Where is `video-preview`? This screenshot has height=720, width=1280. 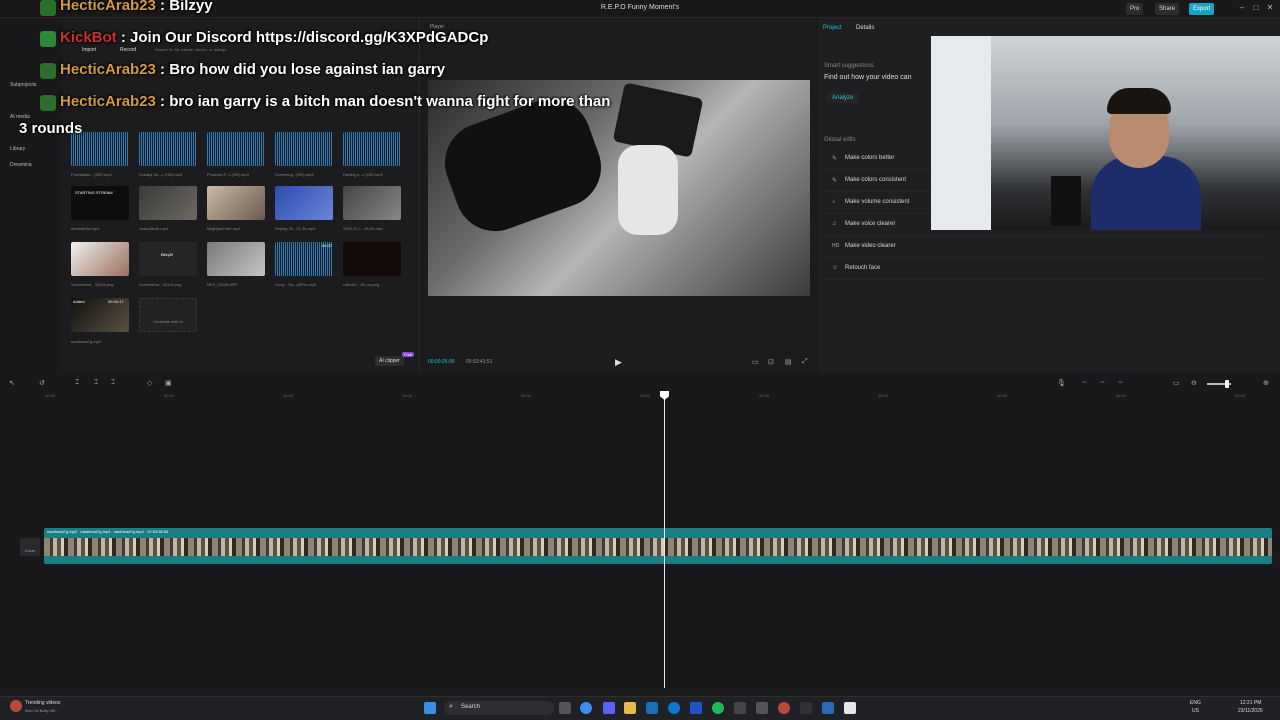 video-preview is located at coordinates (619, 188).